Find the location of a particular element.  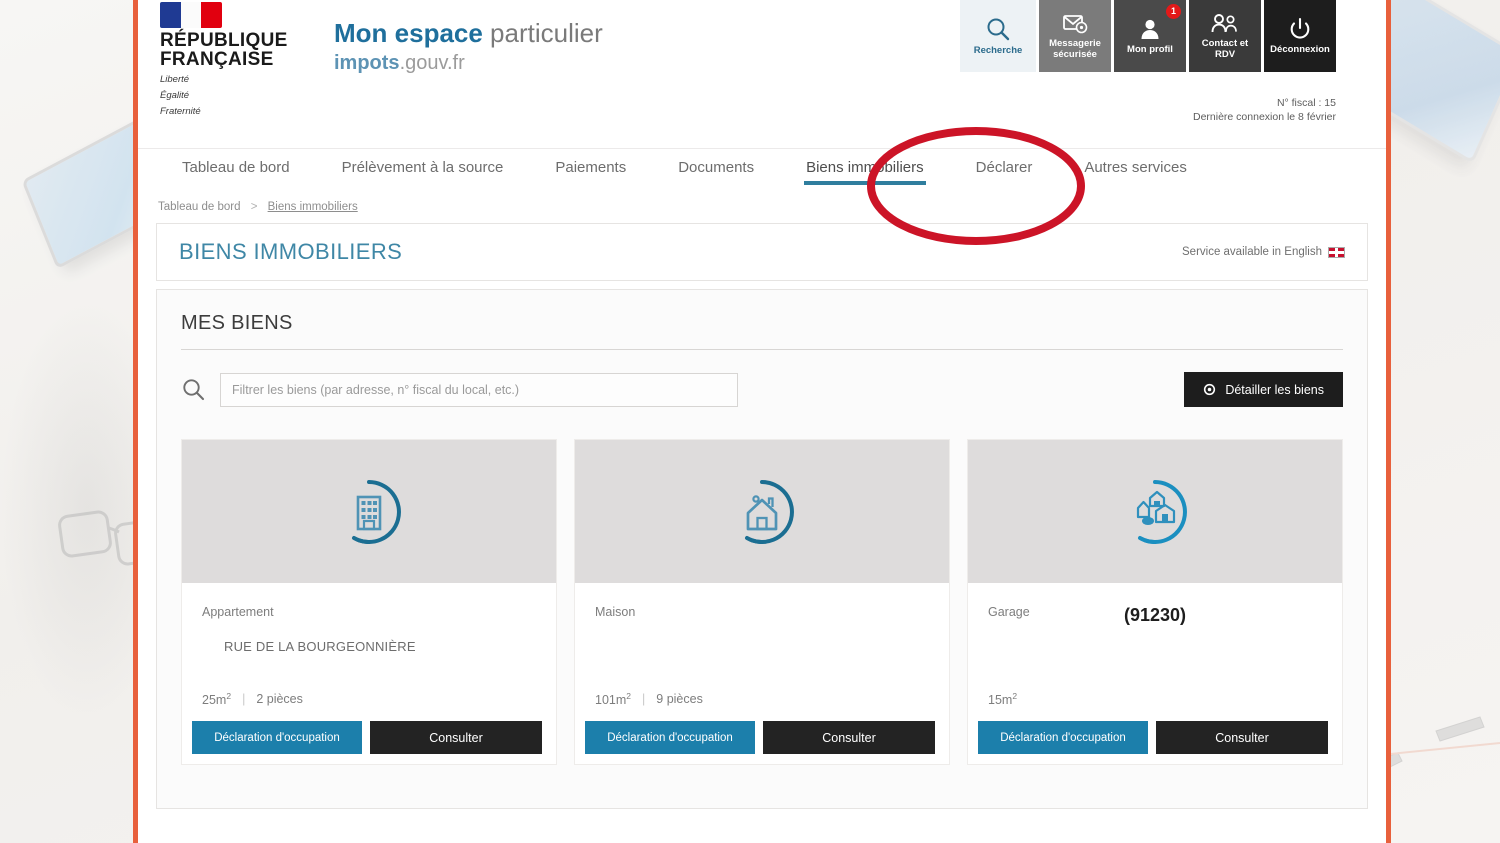

mail-gear-icon is located at coordinates (1075, 23).